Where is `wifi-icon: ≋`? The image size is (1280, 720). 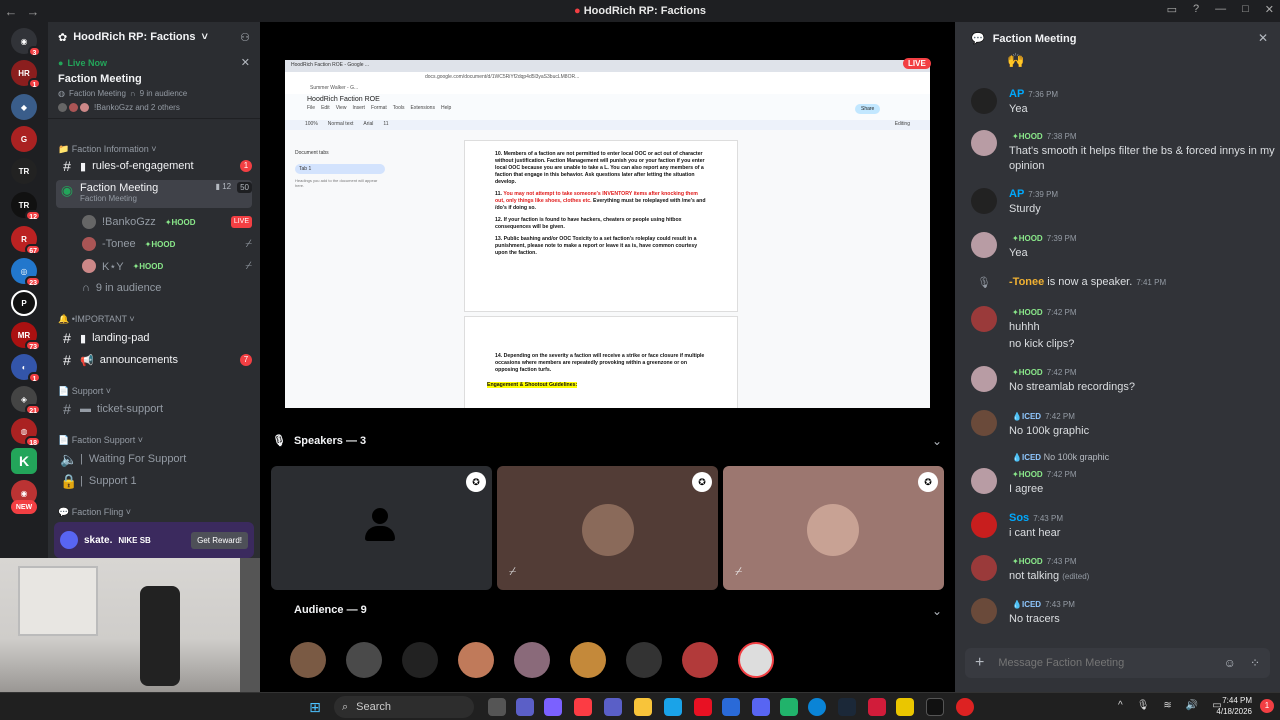 wifi-icon: ≋ is located at coordinates (1167, 705).